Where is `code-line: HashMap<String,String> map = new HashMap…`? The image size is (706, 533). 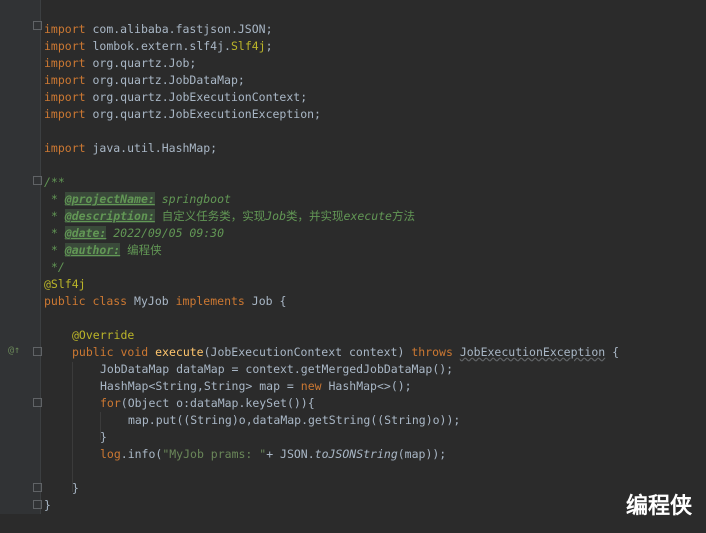 code-line: HashMap<String,String> map = new HashMap… is located at coordinates (256, 386).